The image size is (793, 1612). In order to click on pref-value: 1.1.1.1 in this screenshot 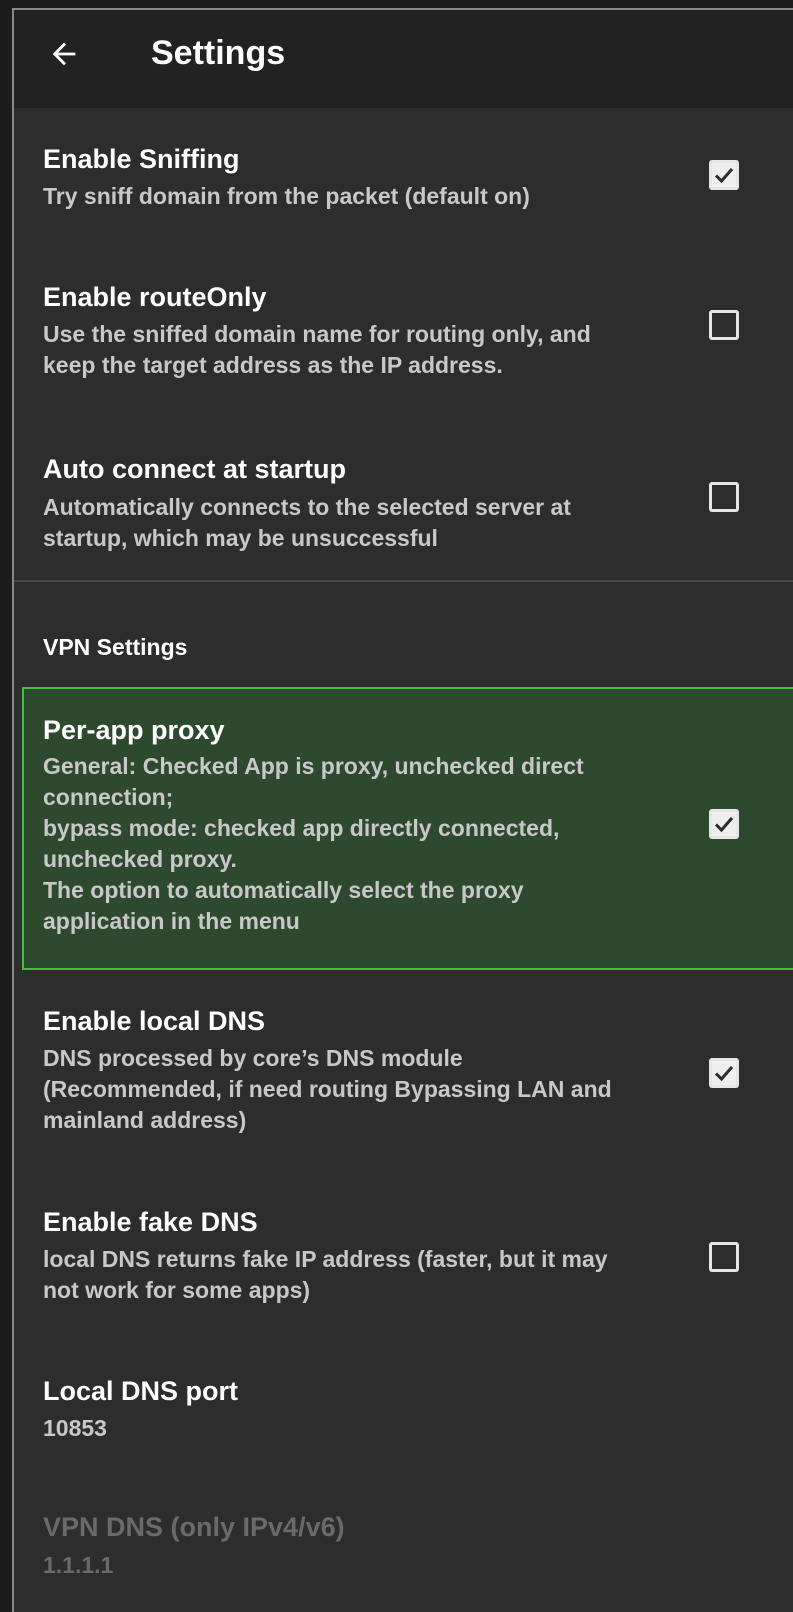, I will do `click(78, 1565)`.